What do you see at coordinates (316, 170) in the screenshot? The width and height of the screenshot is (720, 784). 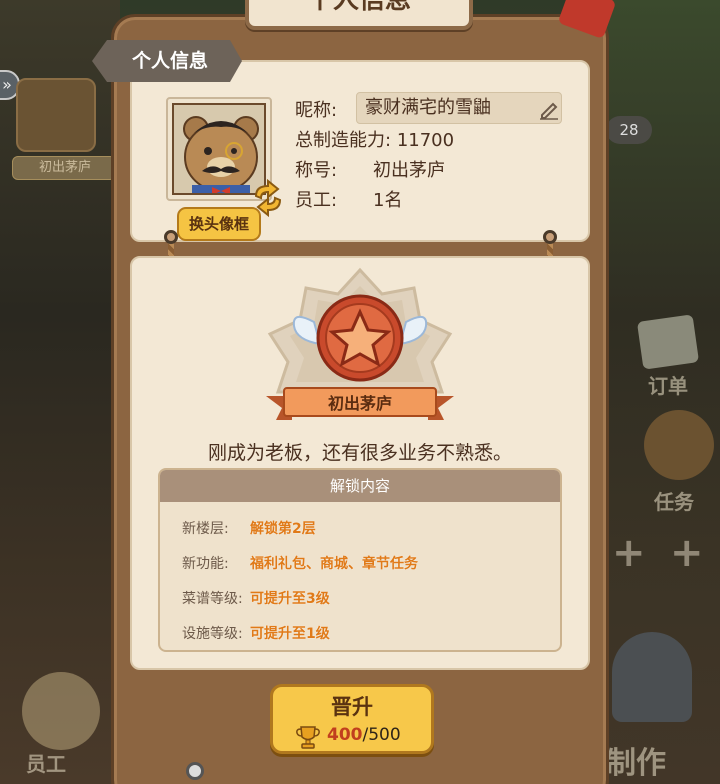 I see `title-label: 称号:` at bounding box center [316, 170].